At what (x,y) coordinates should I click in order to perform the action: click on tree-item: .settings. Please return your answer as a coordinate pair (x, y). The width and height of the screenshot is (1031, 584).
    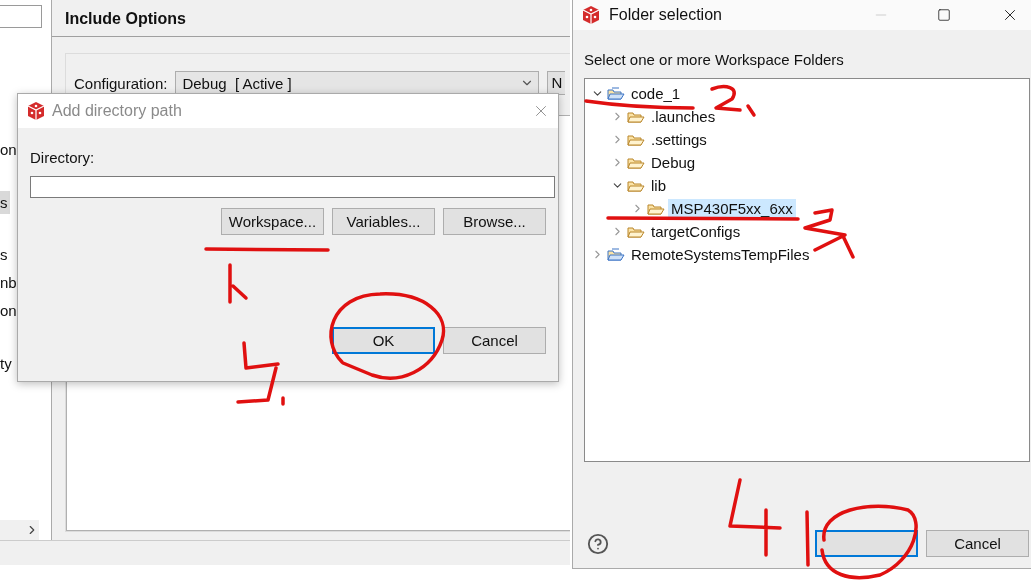
    Looking at the image, I should click on (679, 139).